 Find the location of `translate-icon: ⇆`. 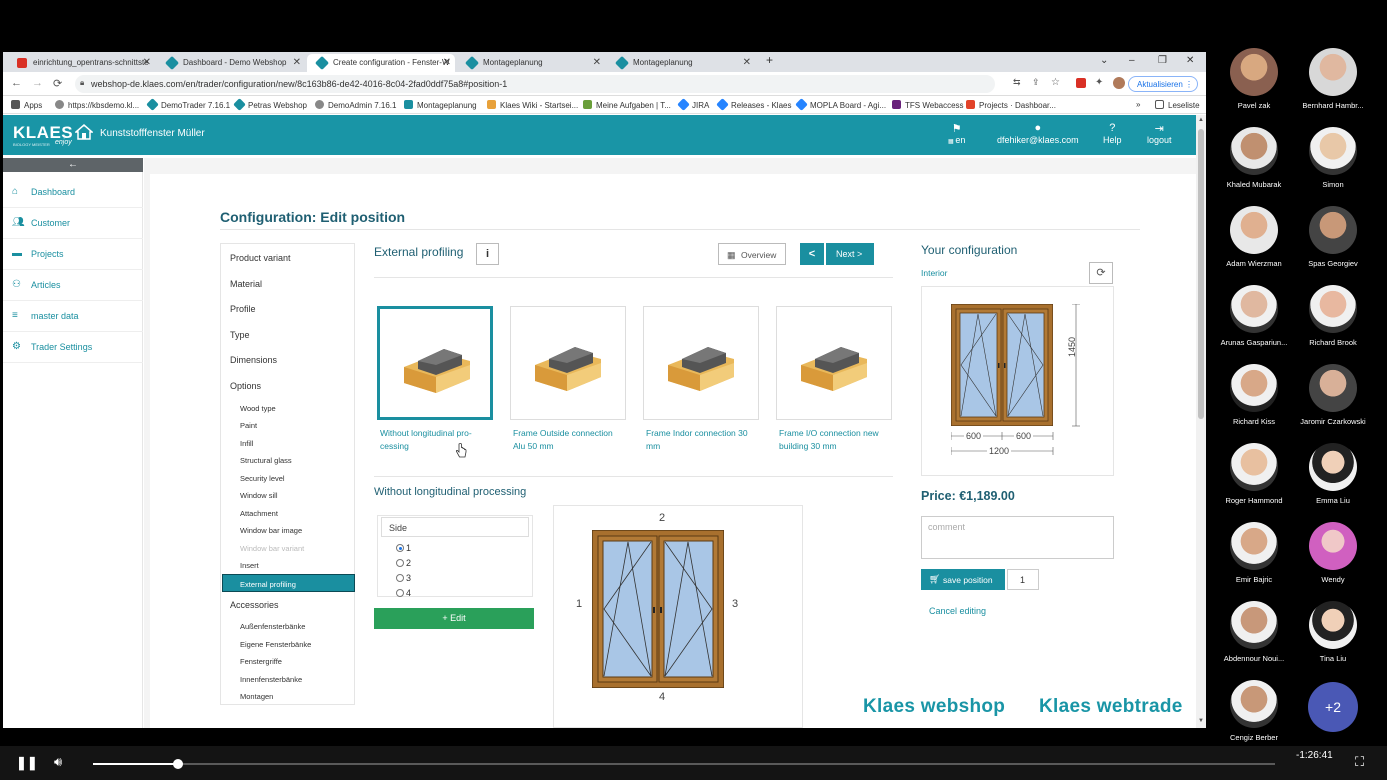

translate-icon: ⇆ is located at coordinates (1017, 82).